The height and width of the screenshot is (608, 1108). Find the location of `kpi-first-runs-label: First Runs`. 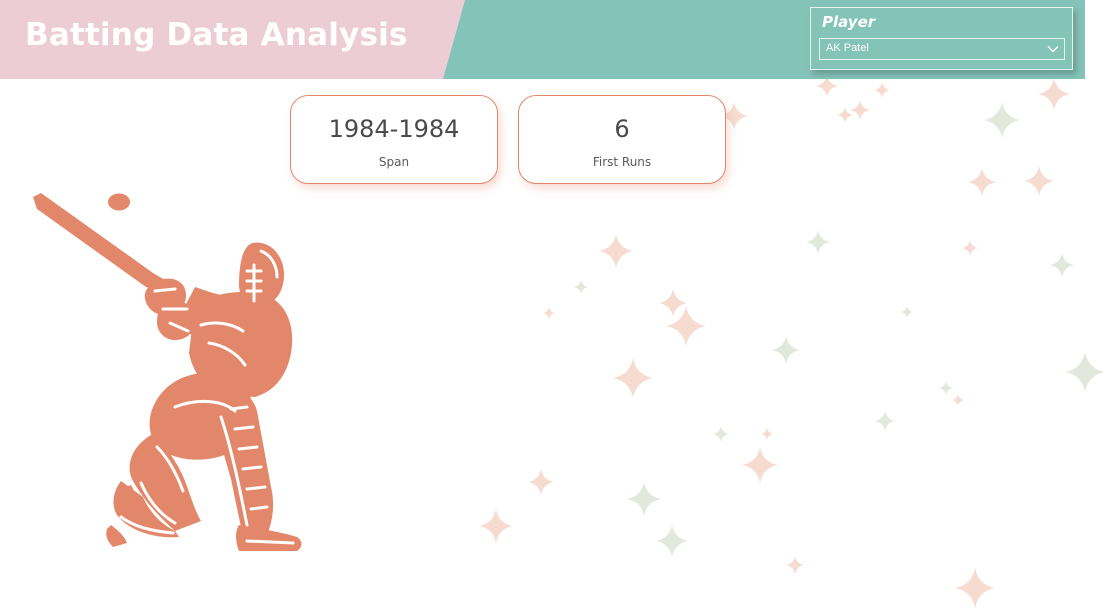

kpi-first-runs-label: First Runs is located at coordinates (622, 162).